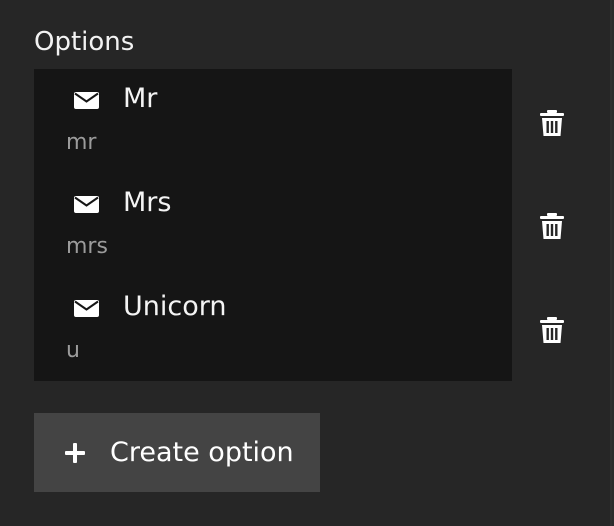 The image size is (614, 526). Describe the element at coordinates (84, 42) in the screenshot. I see `options-heading: Options` at that location.